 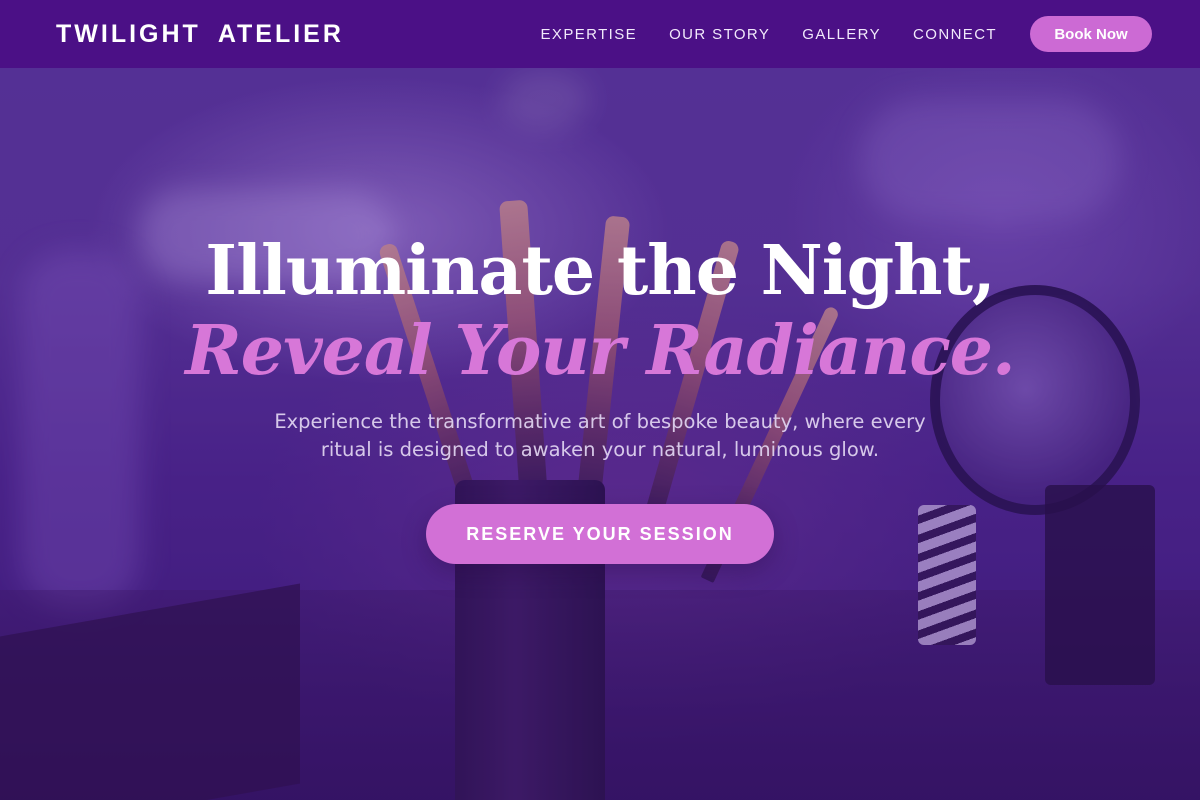 What do you see at coordinates (589, 34) in the screenshot?
I see `nav-link-expertise: EXPERTISE` at bounding box center [589, 34].